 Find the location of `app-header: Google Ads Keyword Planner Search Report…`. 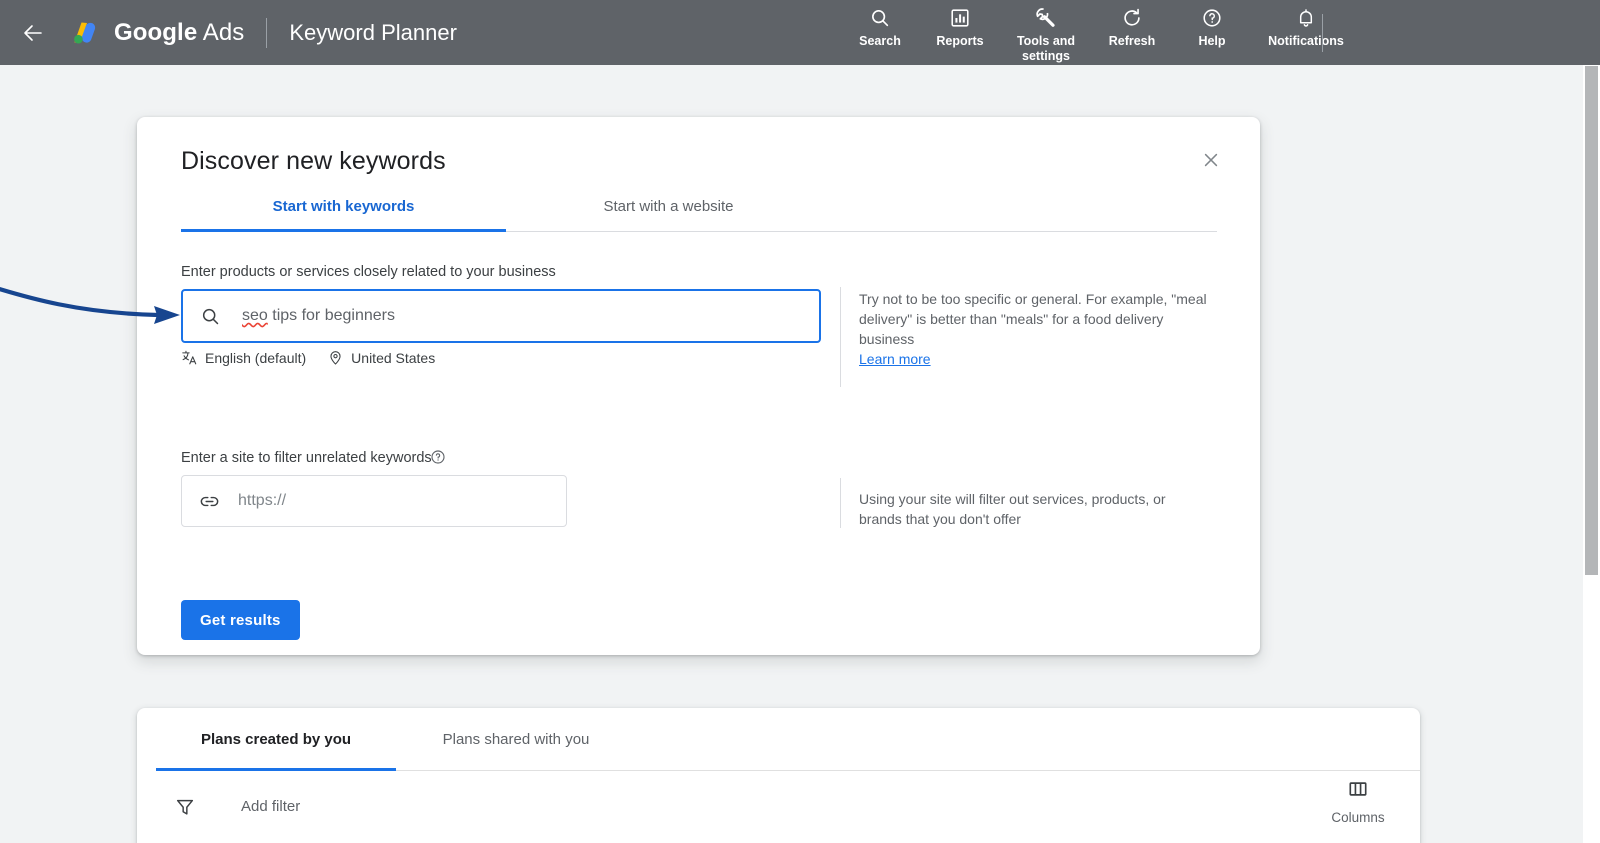

app-header: Google Ads Keyword Planner Search Report… is located at coordinates (800, 32).